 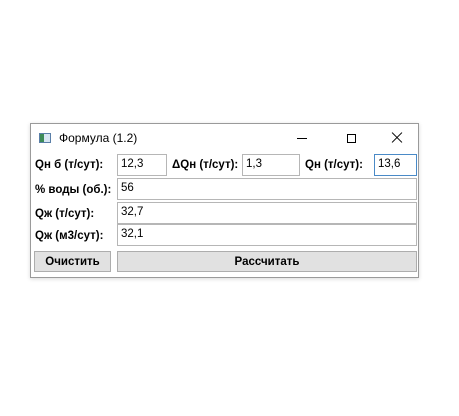 I want to click on qzh-t-label: Qж (т/сут):, so click(x=65, y=214).